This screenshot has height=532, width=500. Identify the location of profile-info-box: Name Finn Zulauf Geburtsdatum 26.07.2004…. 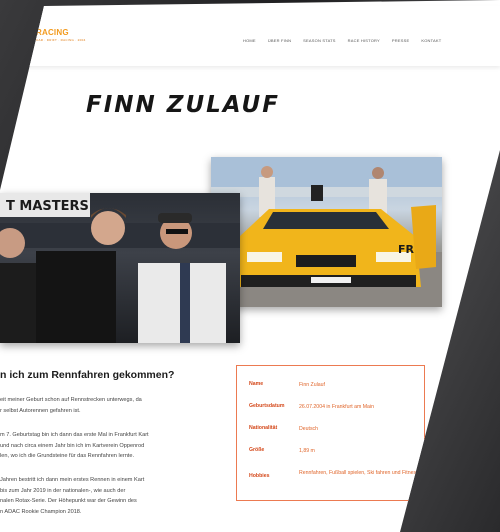
(330, 433).